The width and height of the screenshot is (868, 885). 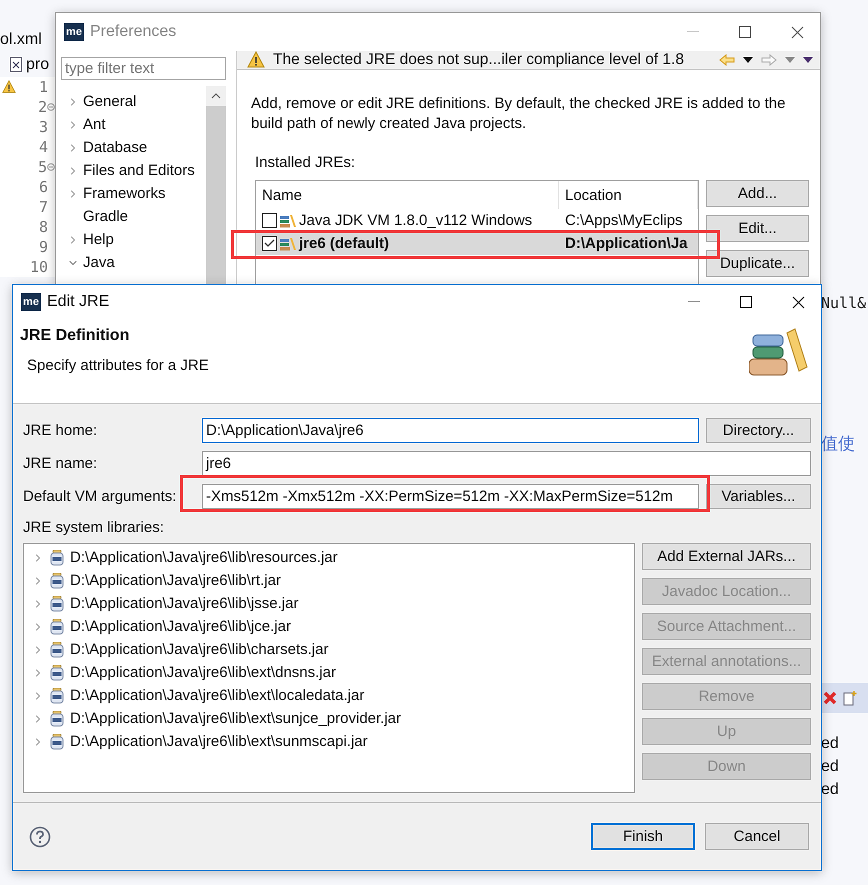 I want to click on field-label: JRE home:, so click(x=60, y=431).